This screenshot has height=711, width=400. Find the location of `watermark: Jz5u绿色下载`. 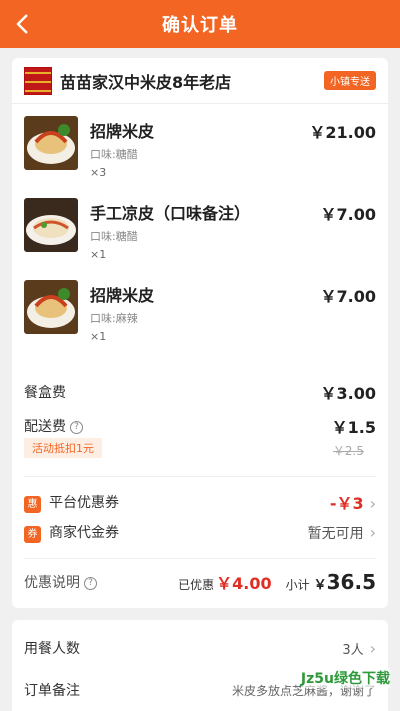

watermark: Jz5u绿色下载 is located at coordinates (345, 678).